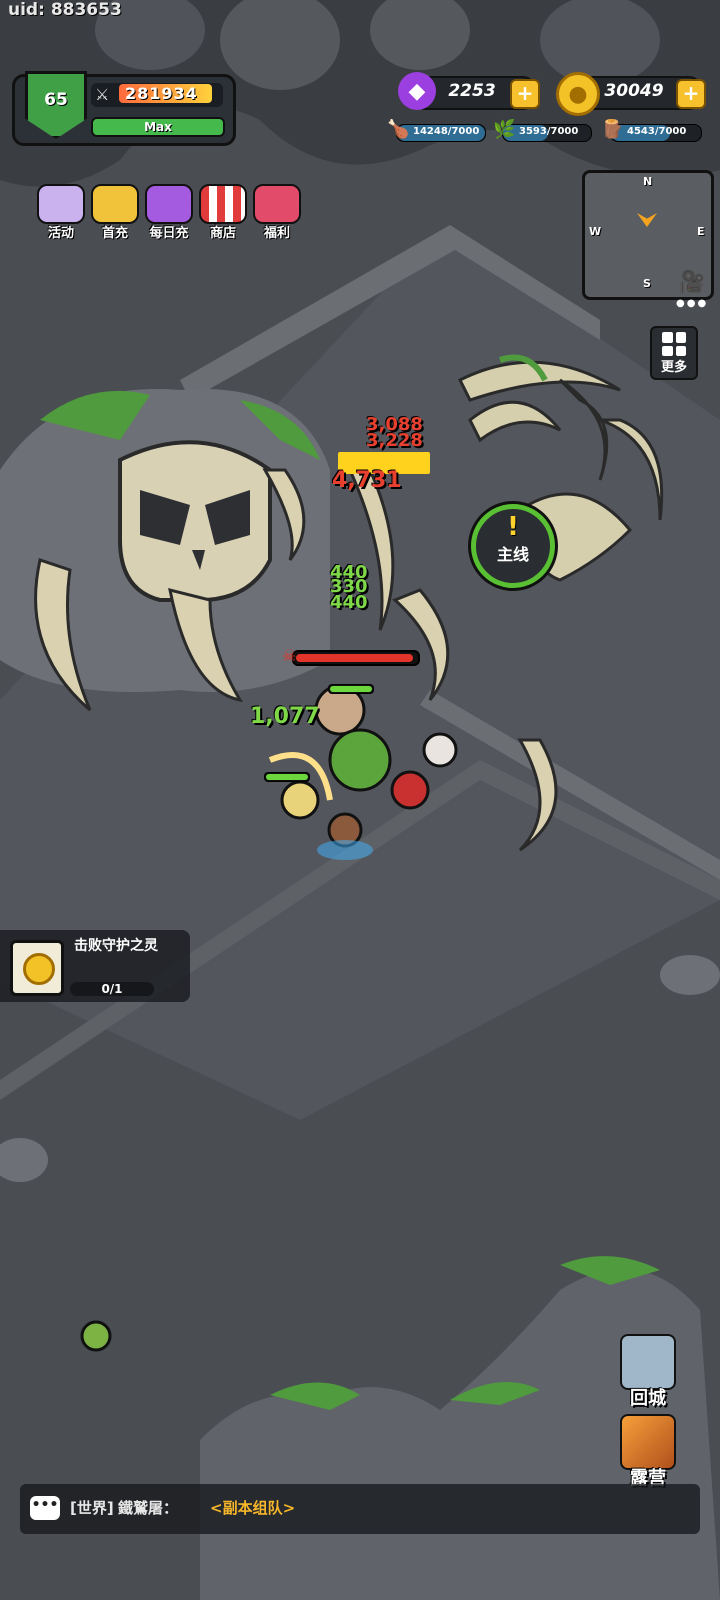 This screenshot has height=1600, width=720. I want to click on first-recharge-label: 首充, so click(114, 233).